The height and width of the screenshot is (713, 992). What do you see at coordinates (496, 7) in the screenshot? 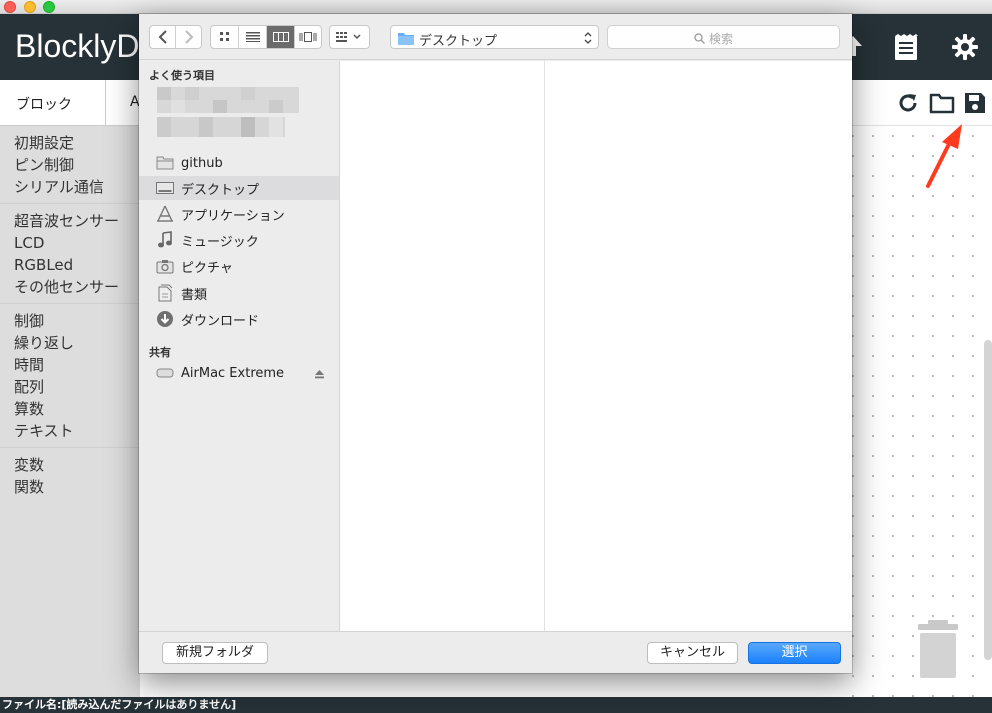
I see `window-titlebar` at bounding box center [496, 7].